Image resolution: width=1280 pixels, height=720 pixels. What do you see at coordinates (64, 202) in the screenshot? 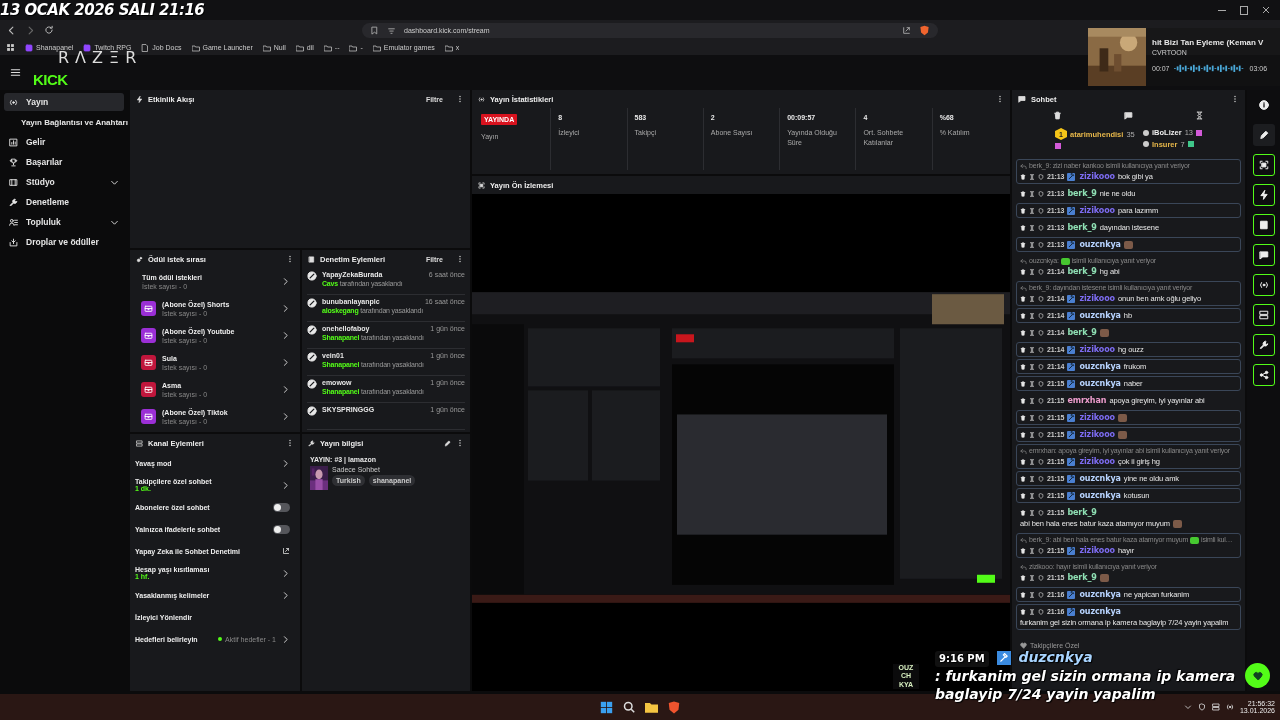
I see `sidebar-item: Denetleme` at bounding box center [64, 202].